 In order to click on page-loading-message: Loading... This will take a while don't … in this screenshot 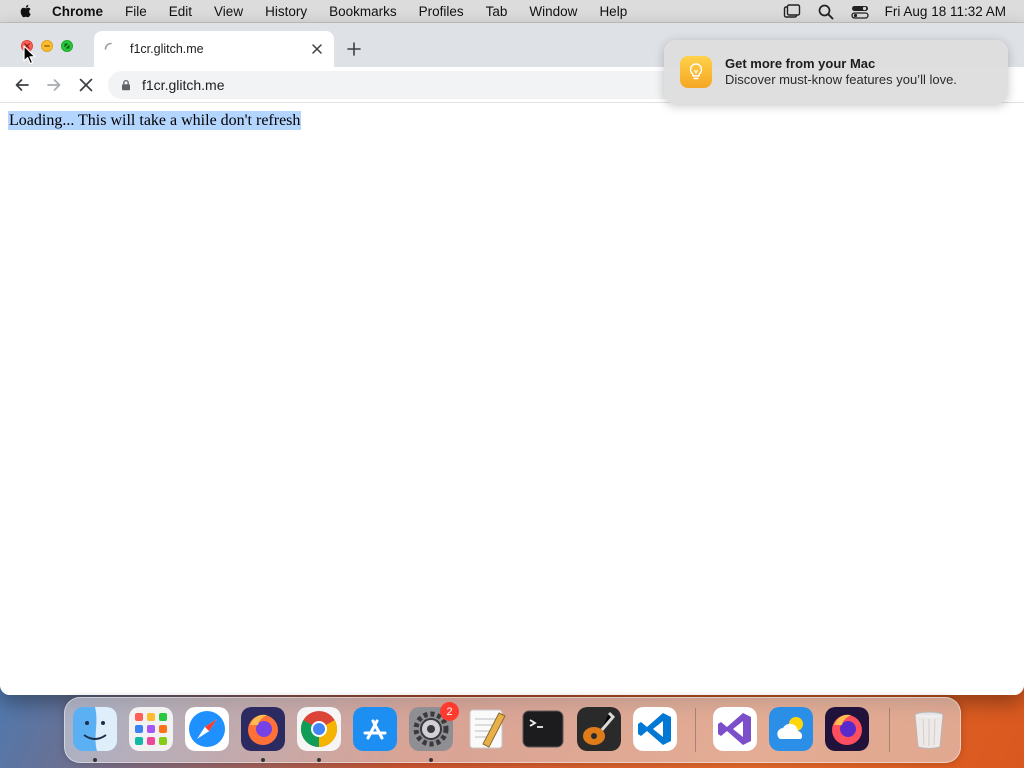, I will do `click(155, 120)`.